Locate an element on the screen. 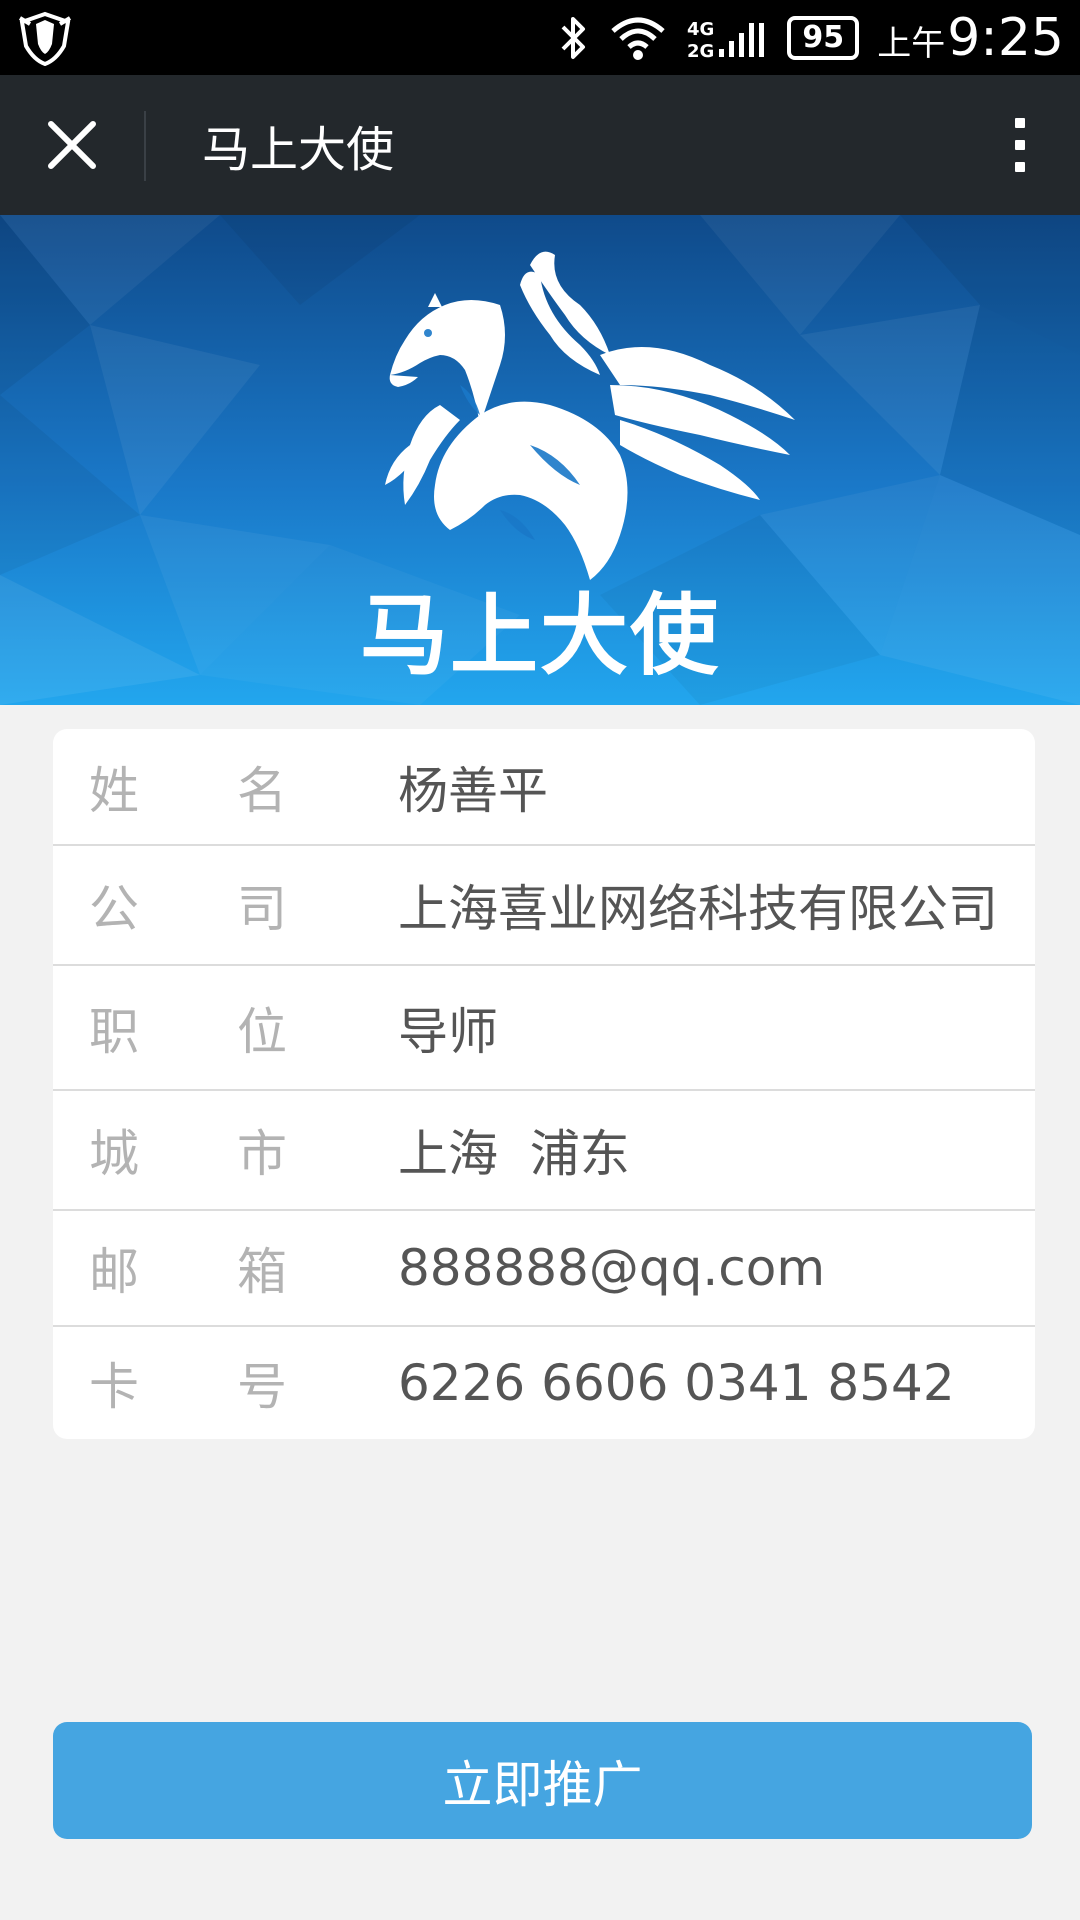  status-bar: 4G 2G 95 上午 9:25 is located at coordinates (540, 37).